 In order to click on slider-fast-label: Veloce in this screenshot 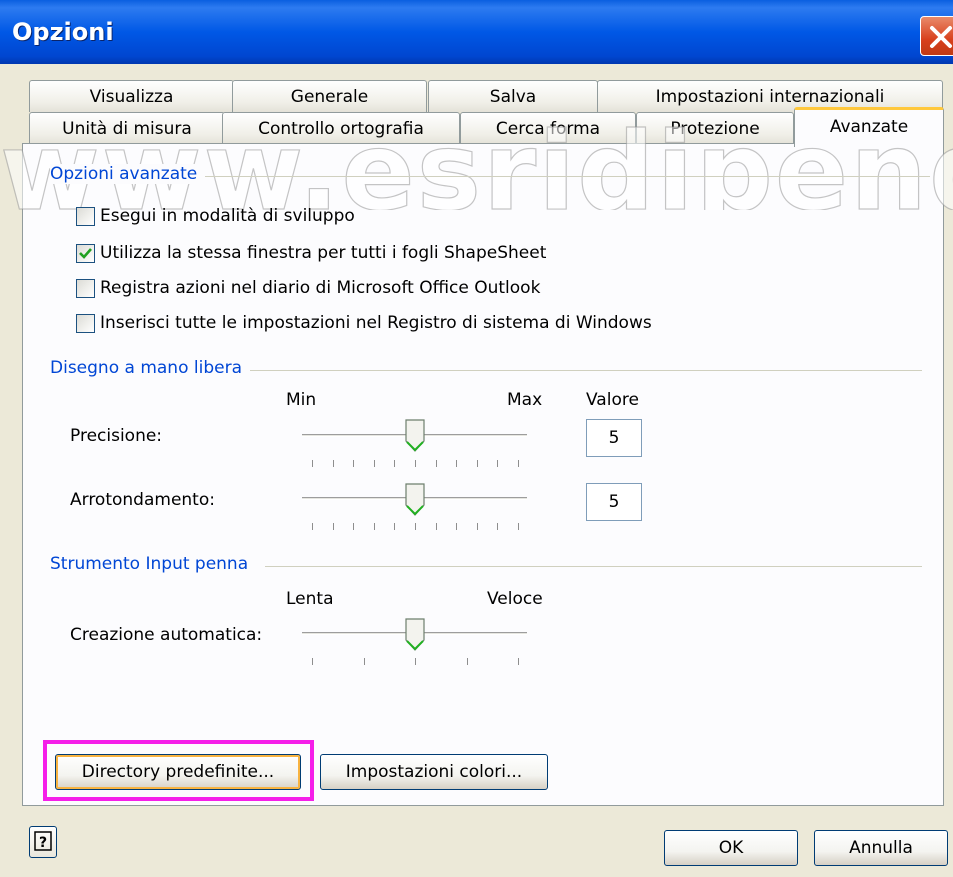, I will do `click(515, 599)`.